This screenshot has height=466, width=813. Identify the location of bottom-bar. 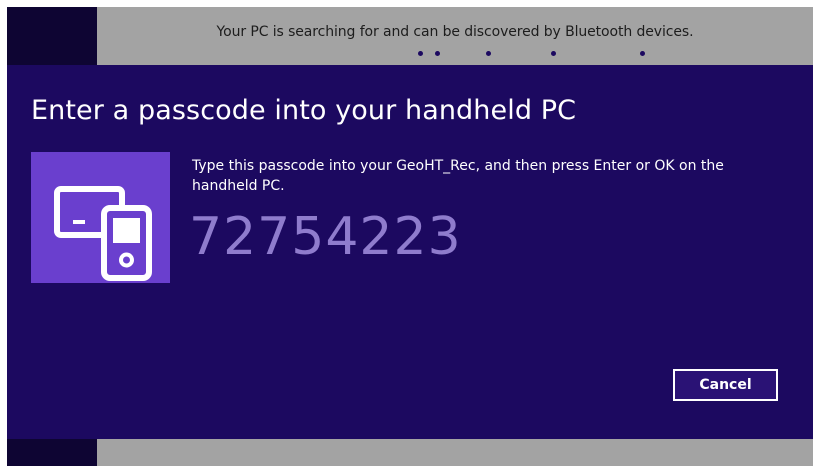
(410, 452).